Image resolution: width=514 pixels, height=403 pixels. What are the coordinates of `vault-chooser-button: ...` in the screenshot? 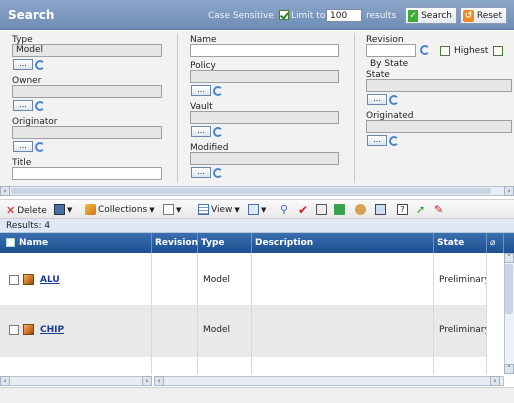 It's located at (201, 131).